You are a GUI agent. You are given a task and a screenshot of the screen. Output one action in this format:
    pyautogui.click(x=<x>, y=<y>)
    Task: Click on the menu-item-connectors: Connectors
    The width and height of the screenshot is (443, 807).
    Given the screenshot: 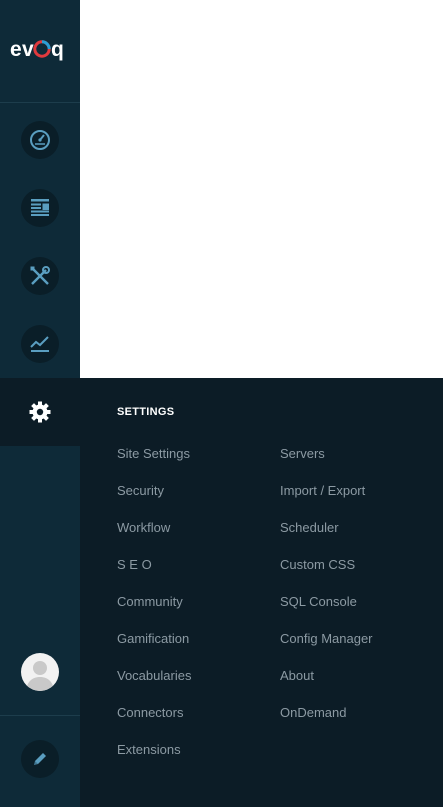 What is the action you would take?
    pyautogui.click(x=154, y=723)
    